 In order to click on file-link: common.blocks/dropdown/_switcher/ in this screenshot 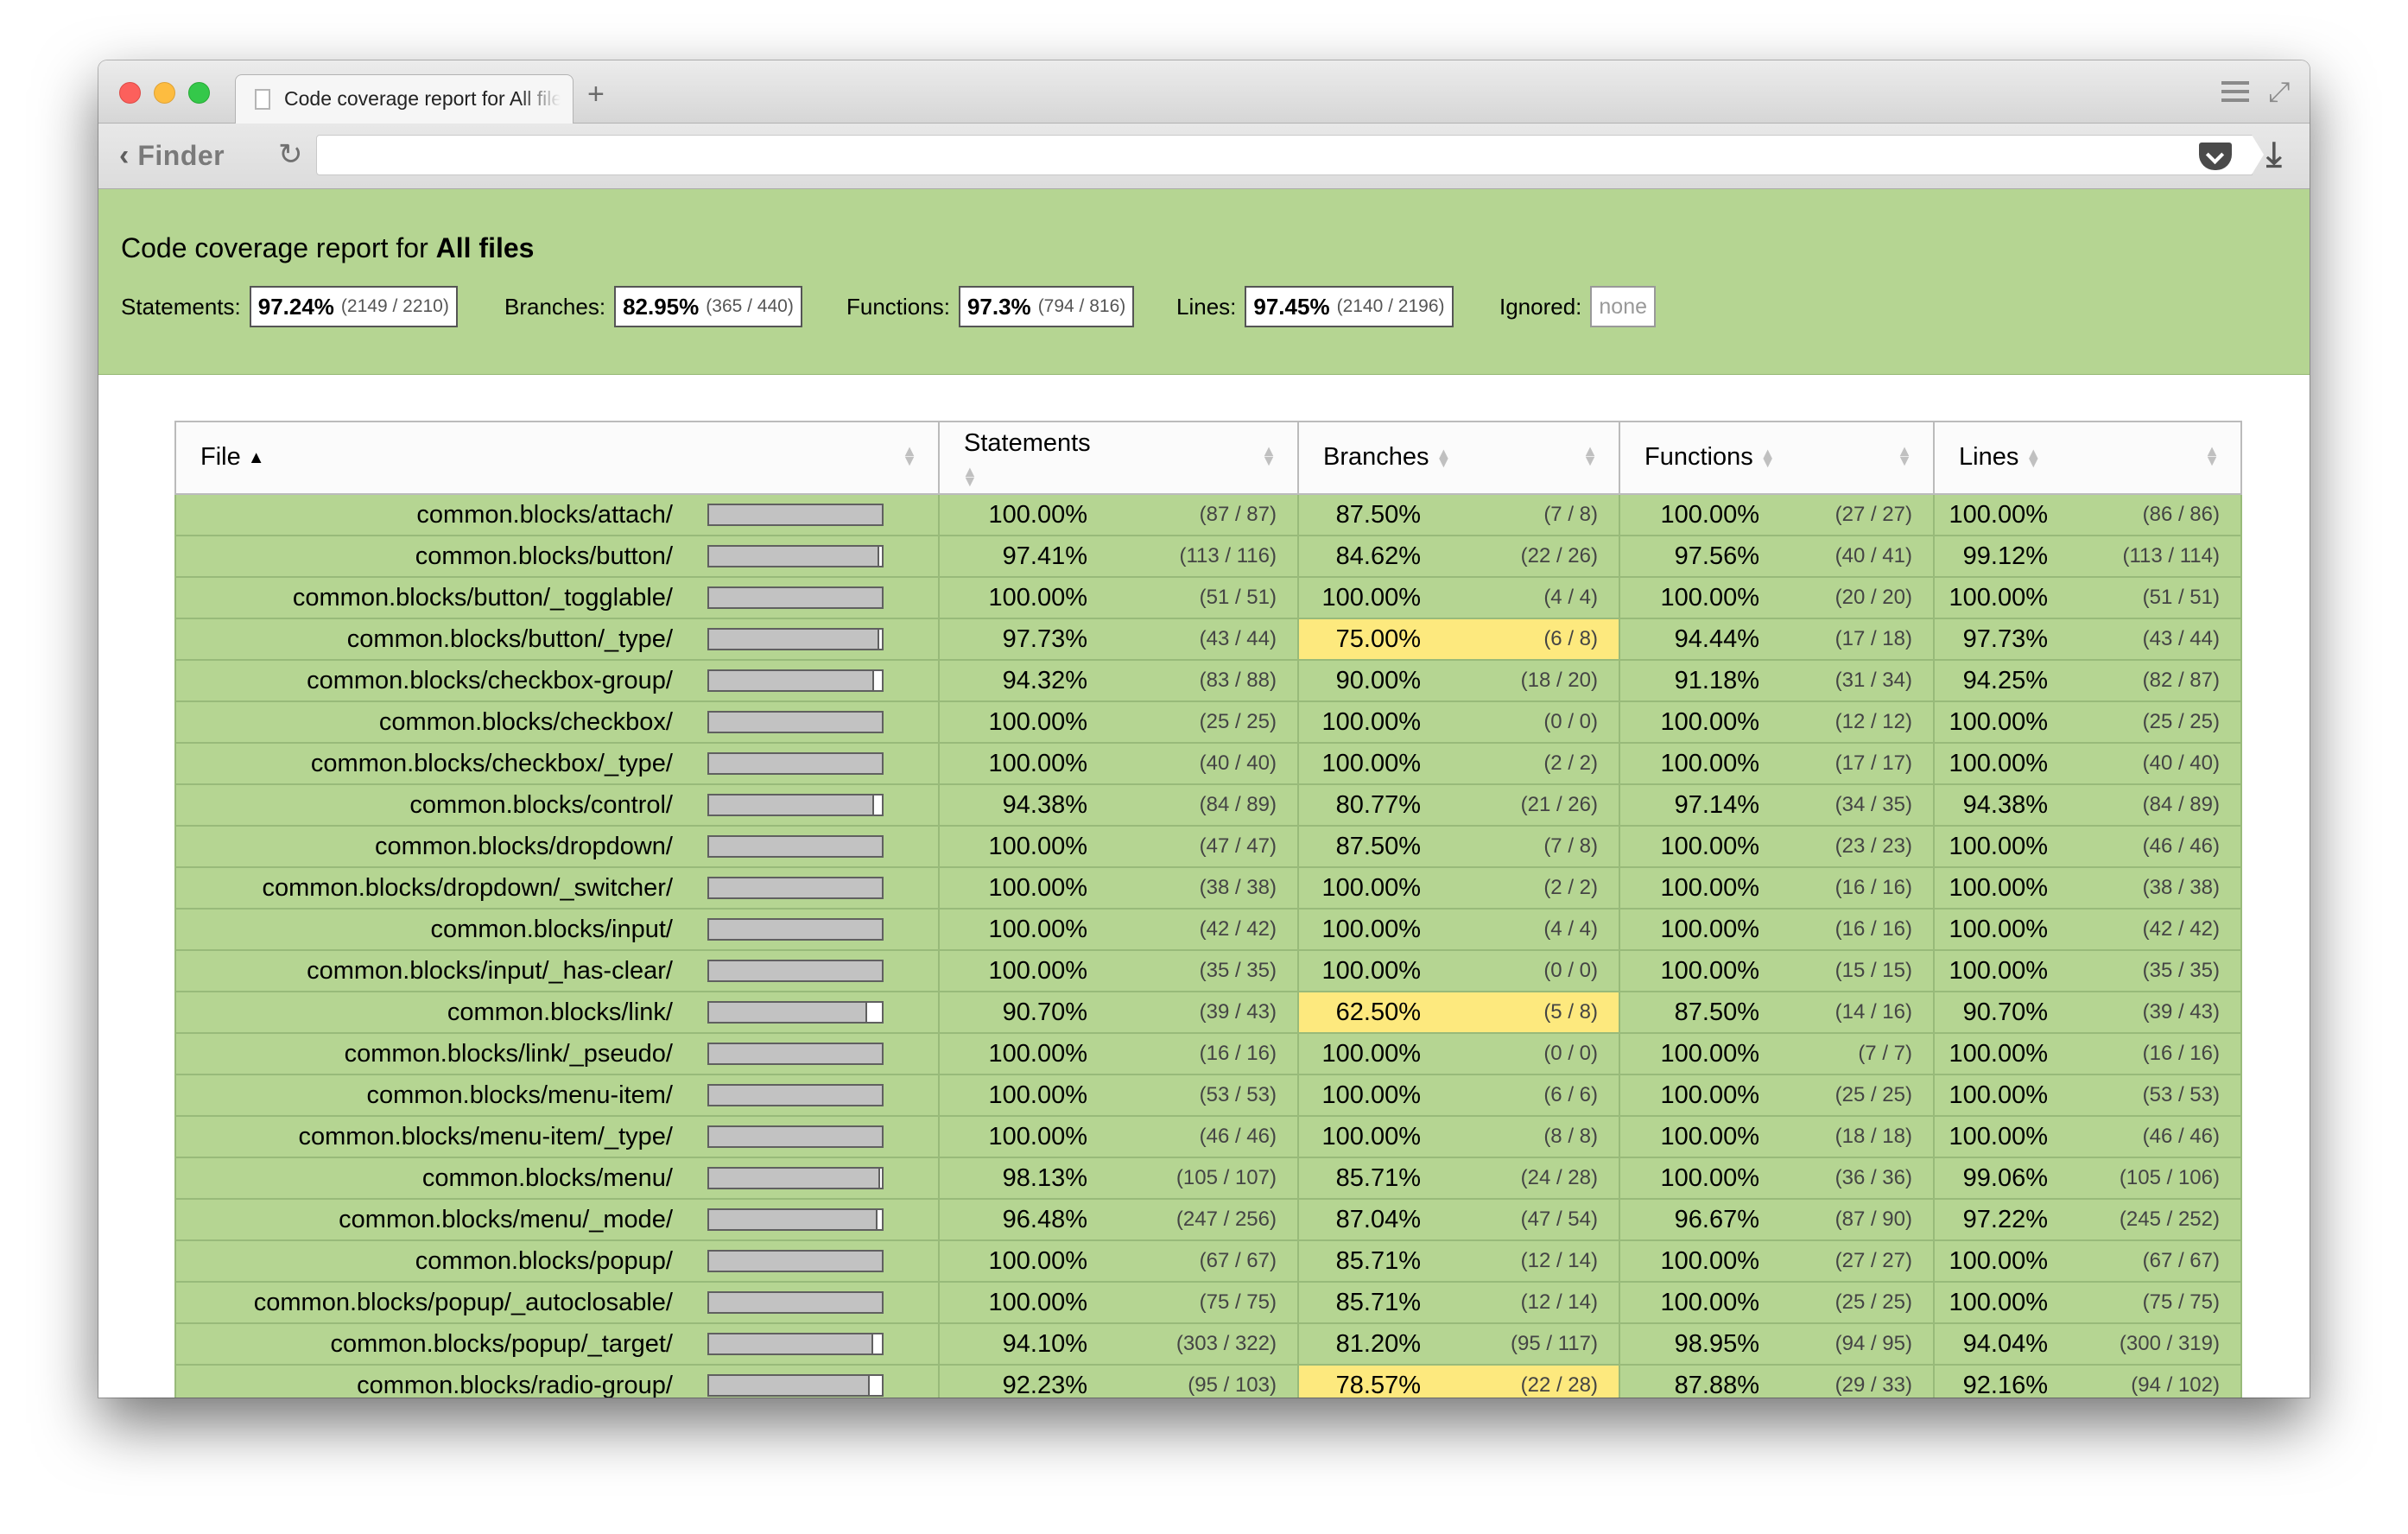, I will do `click(437, 888)`.